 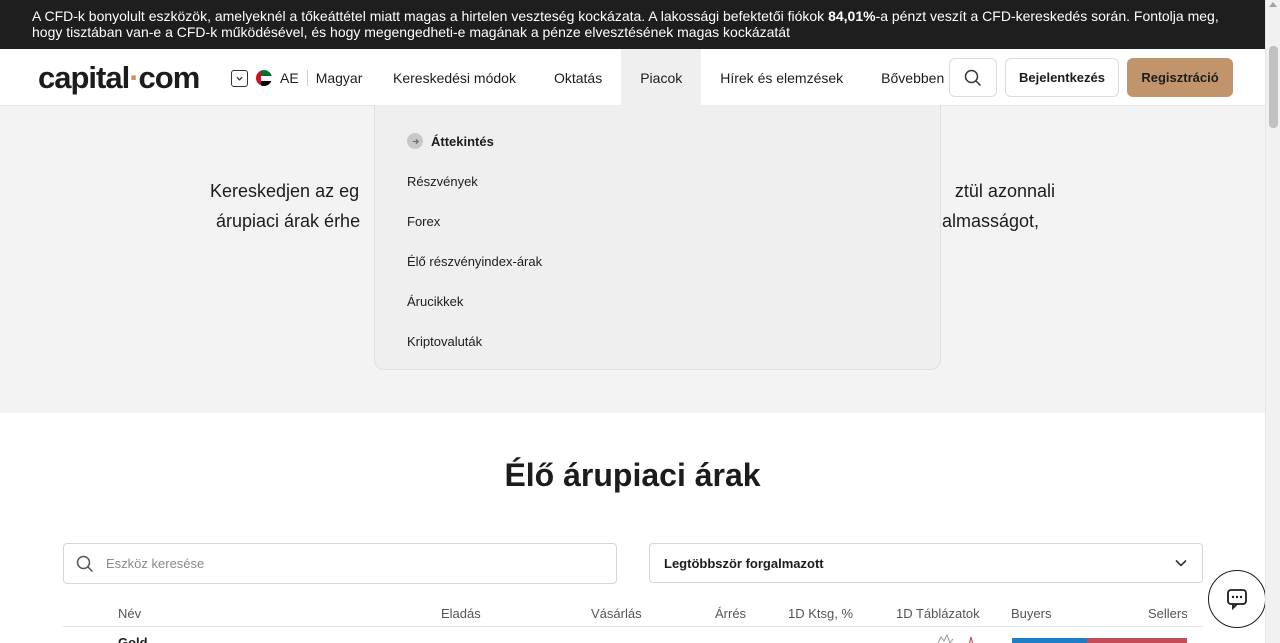 What do you see at coordinates (415, 141) in the screenshot?
I see `arrow-right-icon` at bounding box center [415, 141].